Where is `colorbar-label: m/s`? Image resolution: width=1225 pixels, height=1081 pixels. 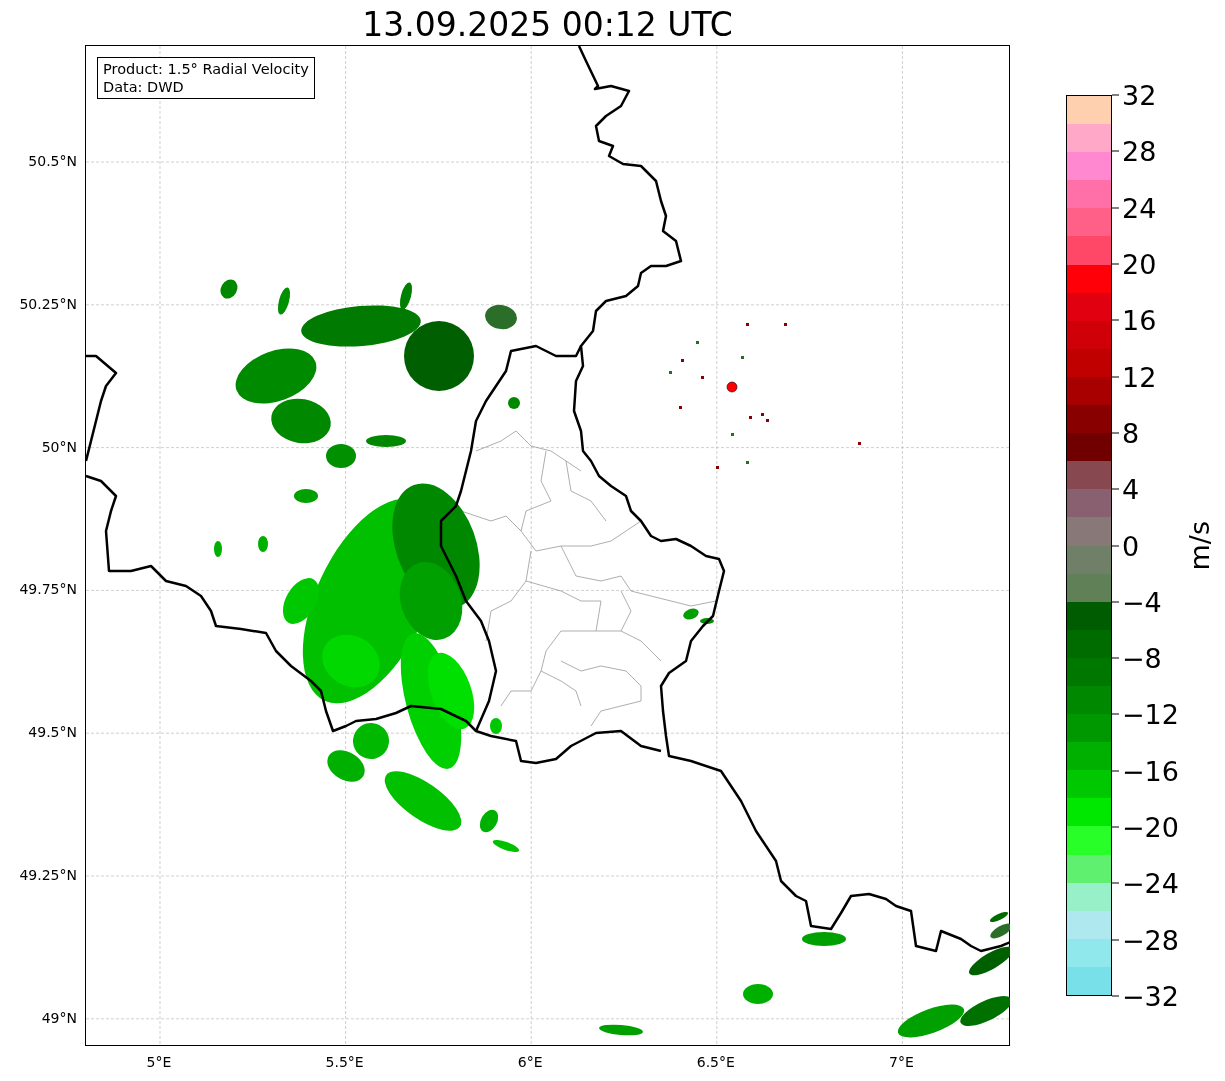 colorbar-label: m/s is located at coordinates (1199, 546).